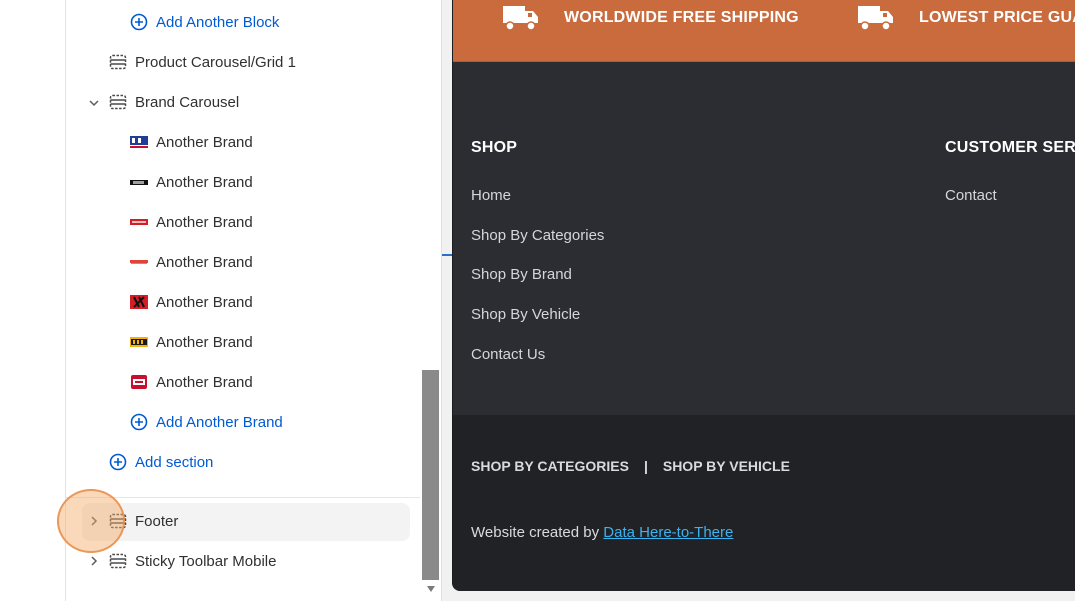 This screenshot has height=601, width=1075. Describe the element at coordinates (668, 532) in the screenshot. I see `credit-link: Data Here-to-There` at that location.